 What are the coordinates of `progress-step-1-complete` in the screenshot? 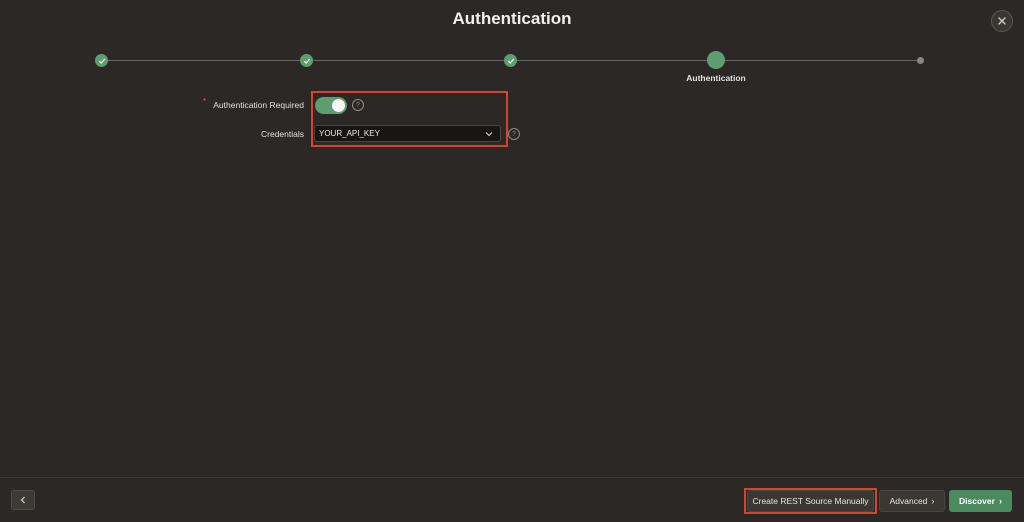 It's located at (101, 60).